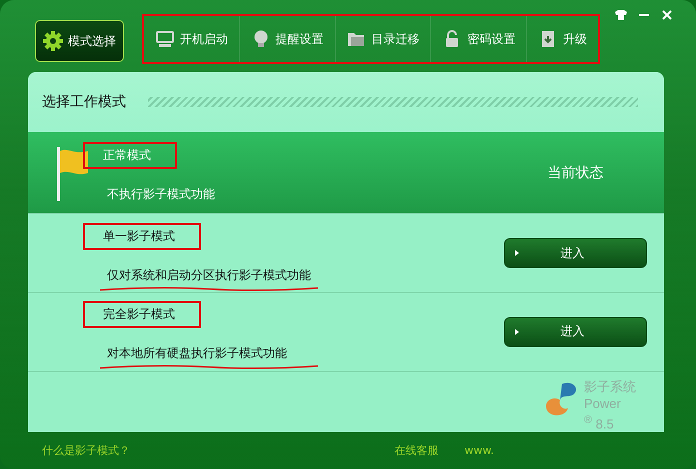 The height and width of the screenshot is (469, 696). I want to click on toolbar-button: 目录迁移, so click(384, 39).